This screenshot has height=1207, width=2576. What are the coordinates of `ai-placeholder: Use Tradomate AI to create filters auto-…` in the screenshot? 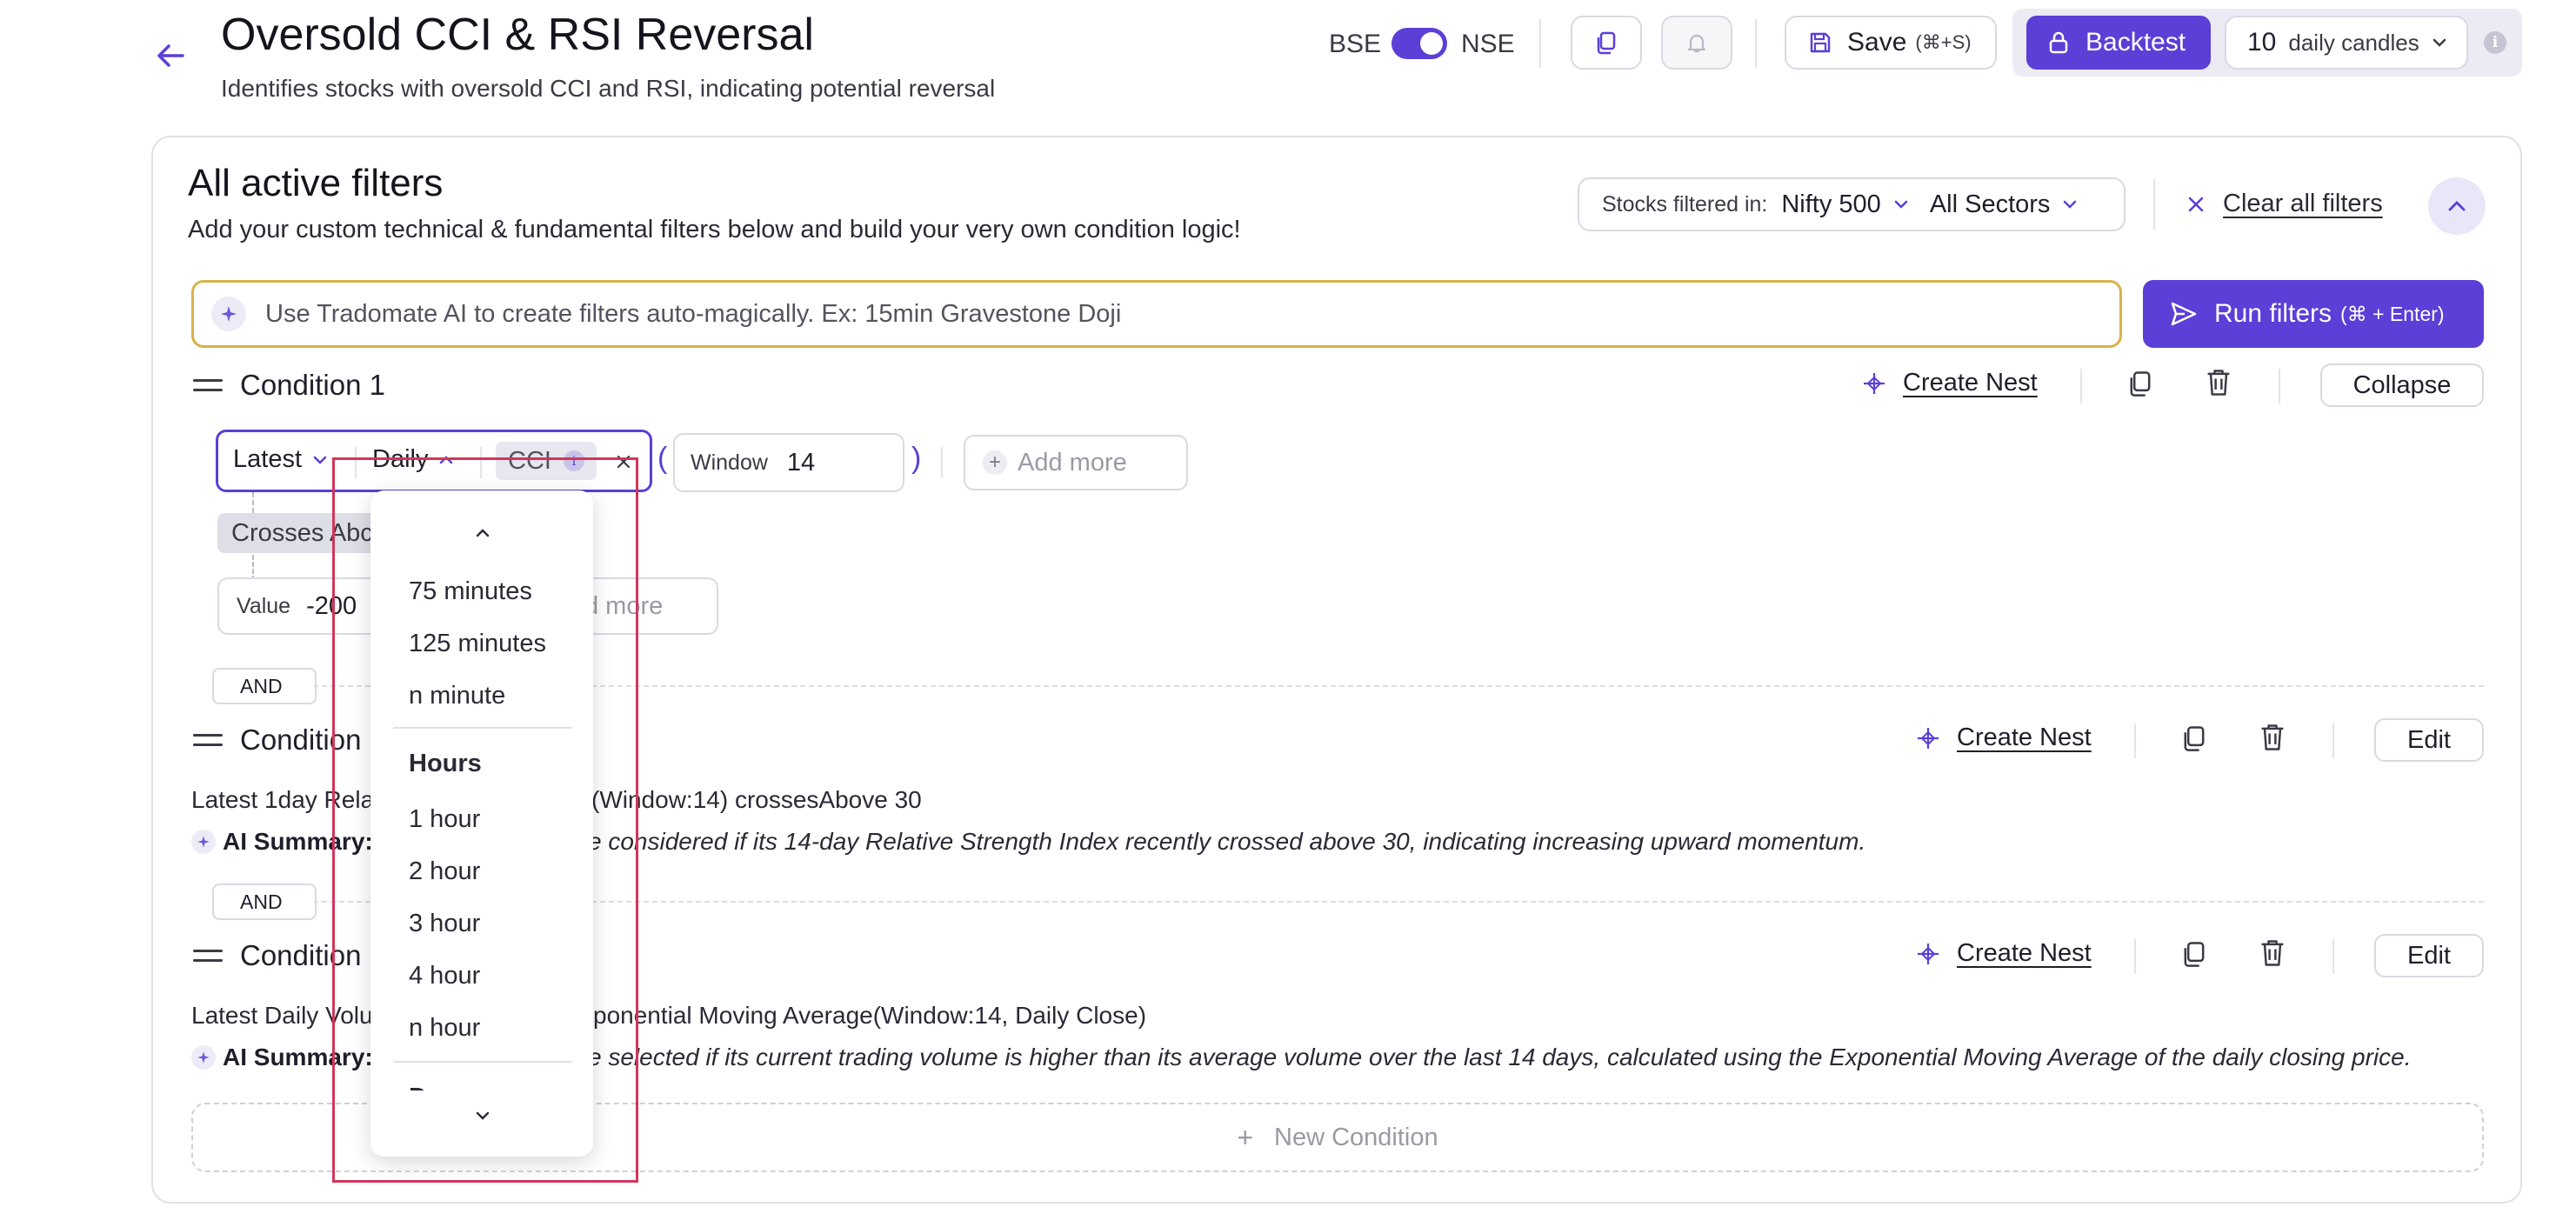 It's located at (693, 313).